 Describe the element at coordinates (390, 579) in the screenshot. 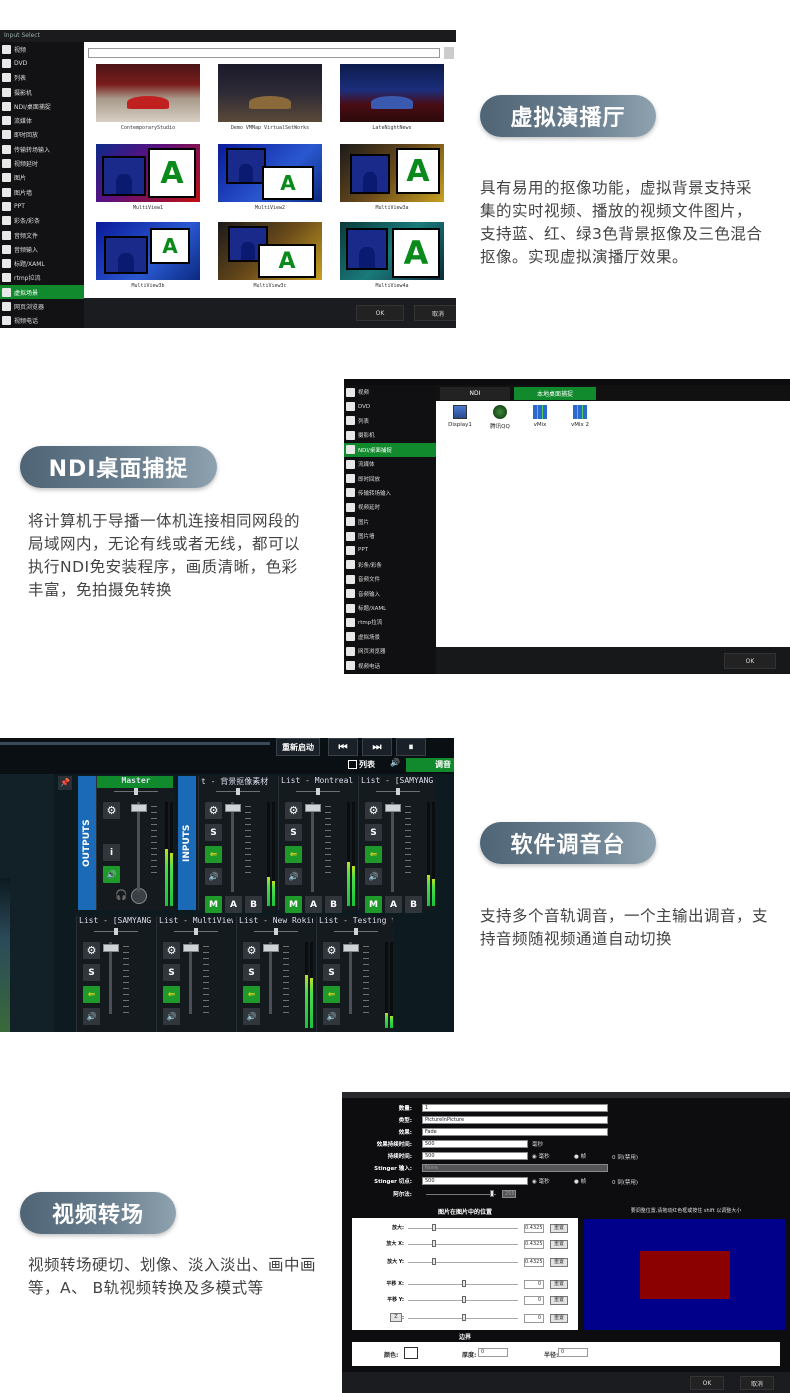

I see `sidebar-item: 音频文件` at that location.